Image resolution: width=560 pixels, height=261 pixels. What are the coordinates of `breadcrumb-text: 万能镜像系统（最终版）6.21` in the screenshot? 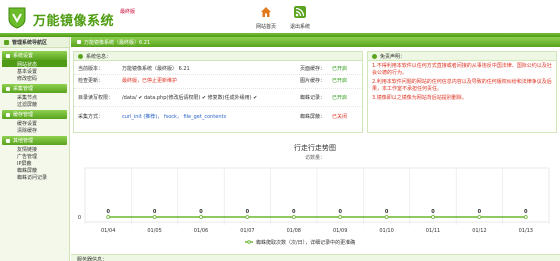 It's located at (117, 42).